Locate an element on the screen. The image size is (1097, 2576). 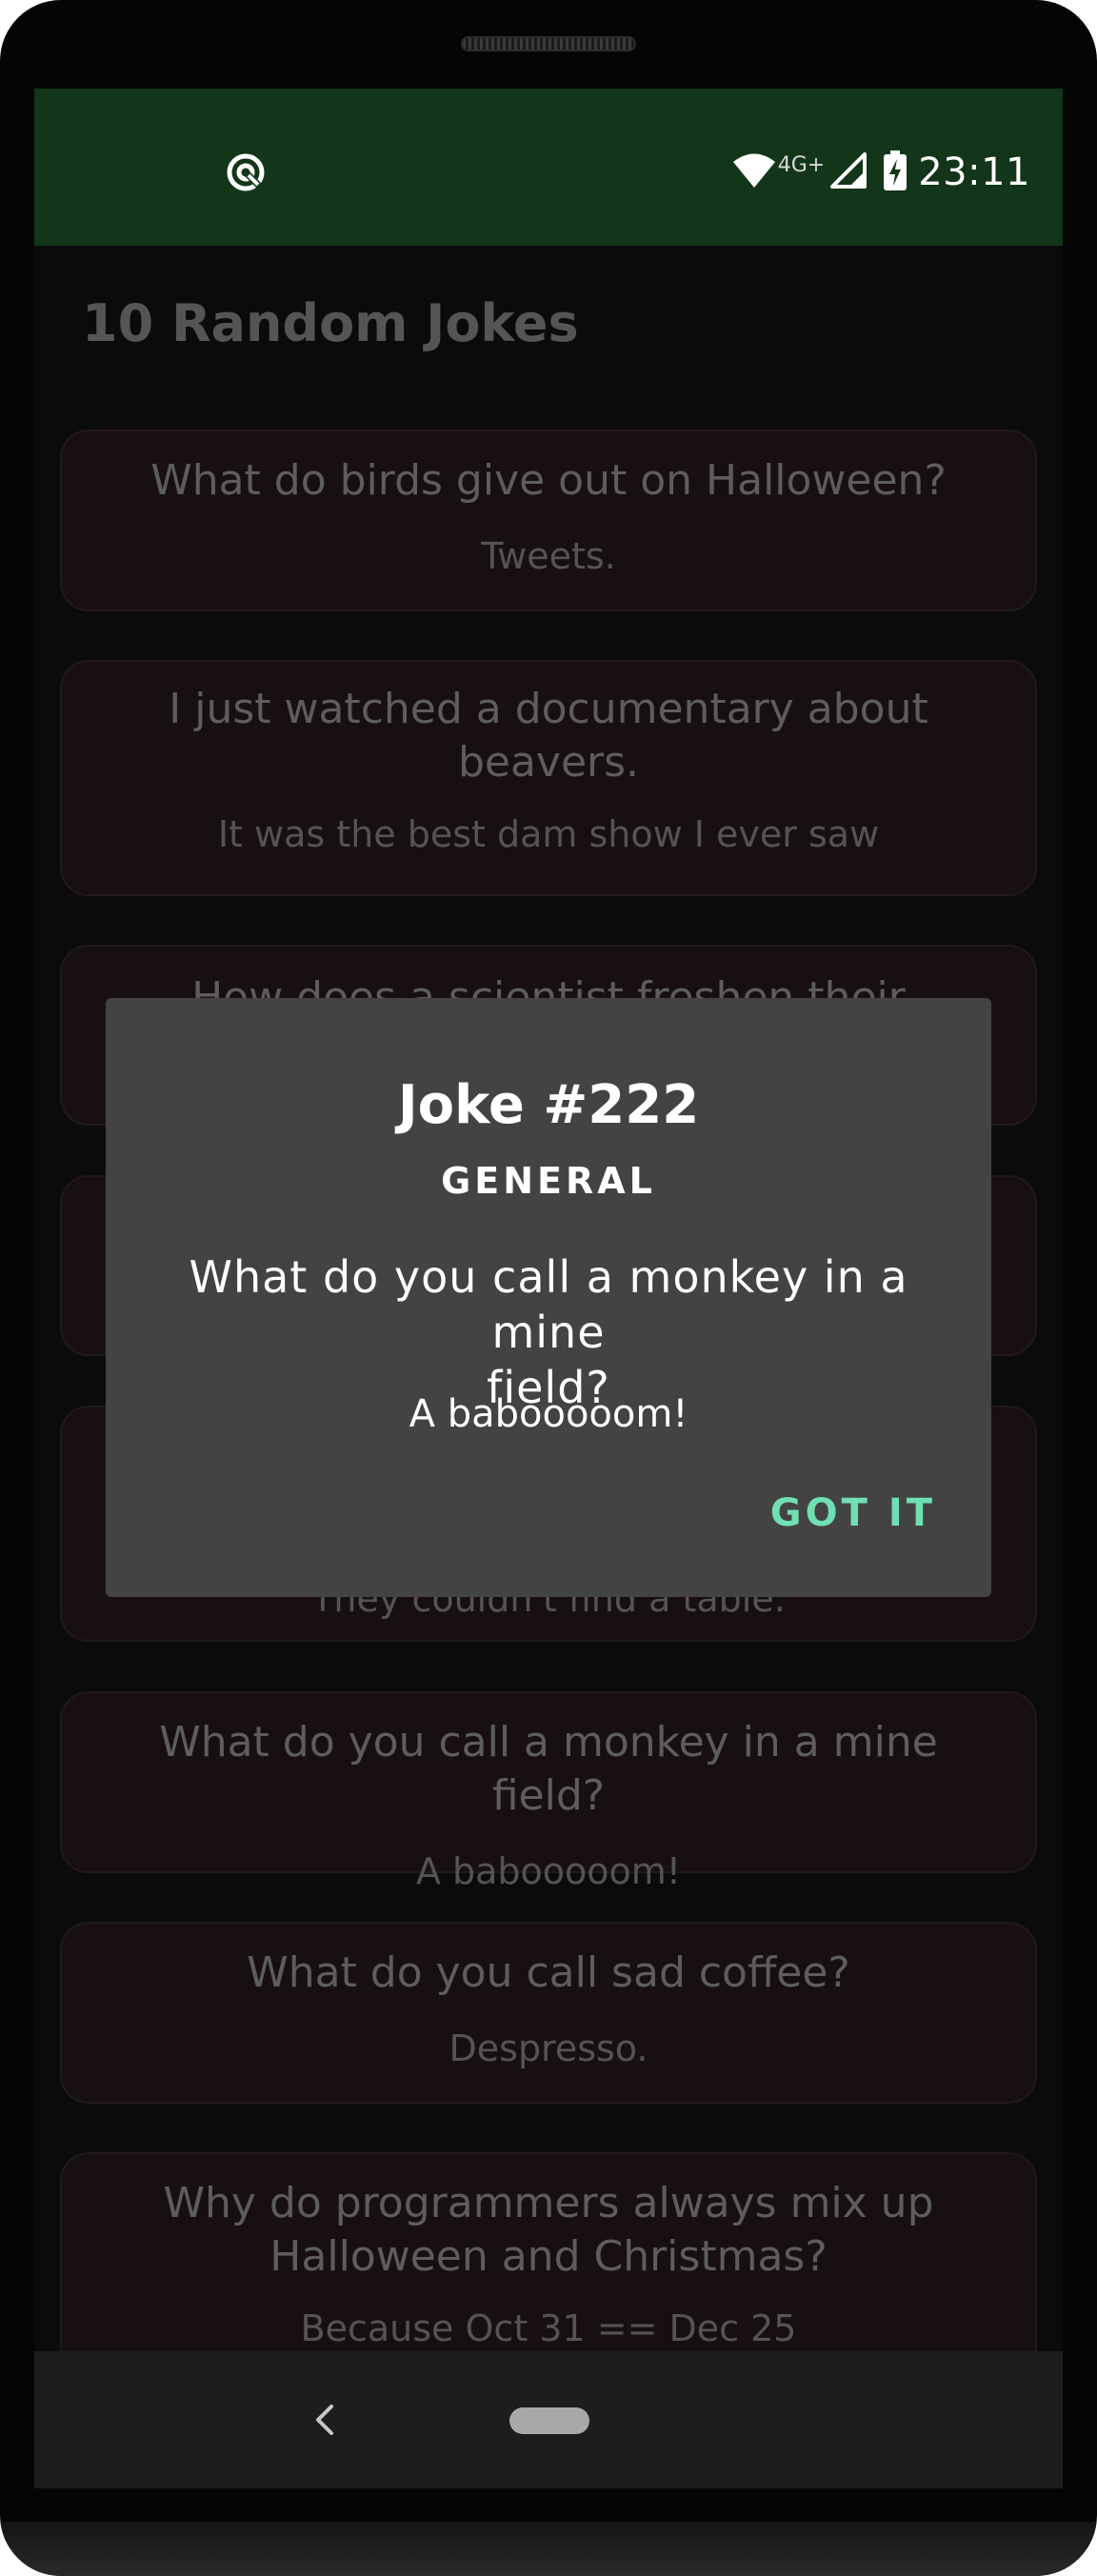
navigation-bar is located at coordinates (548, 2420).